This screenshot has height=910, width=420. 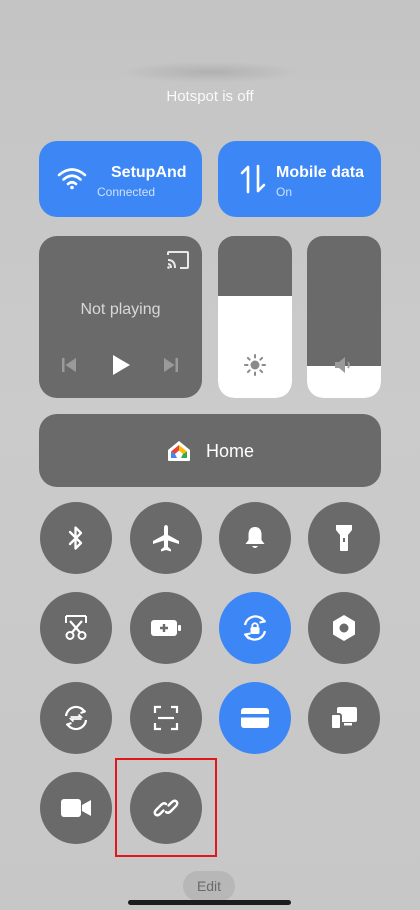 I want to click on wallet-icon, so click(x=255, y=718).